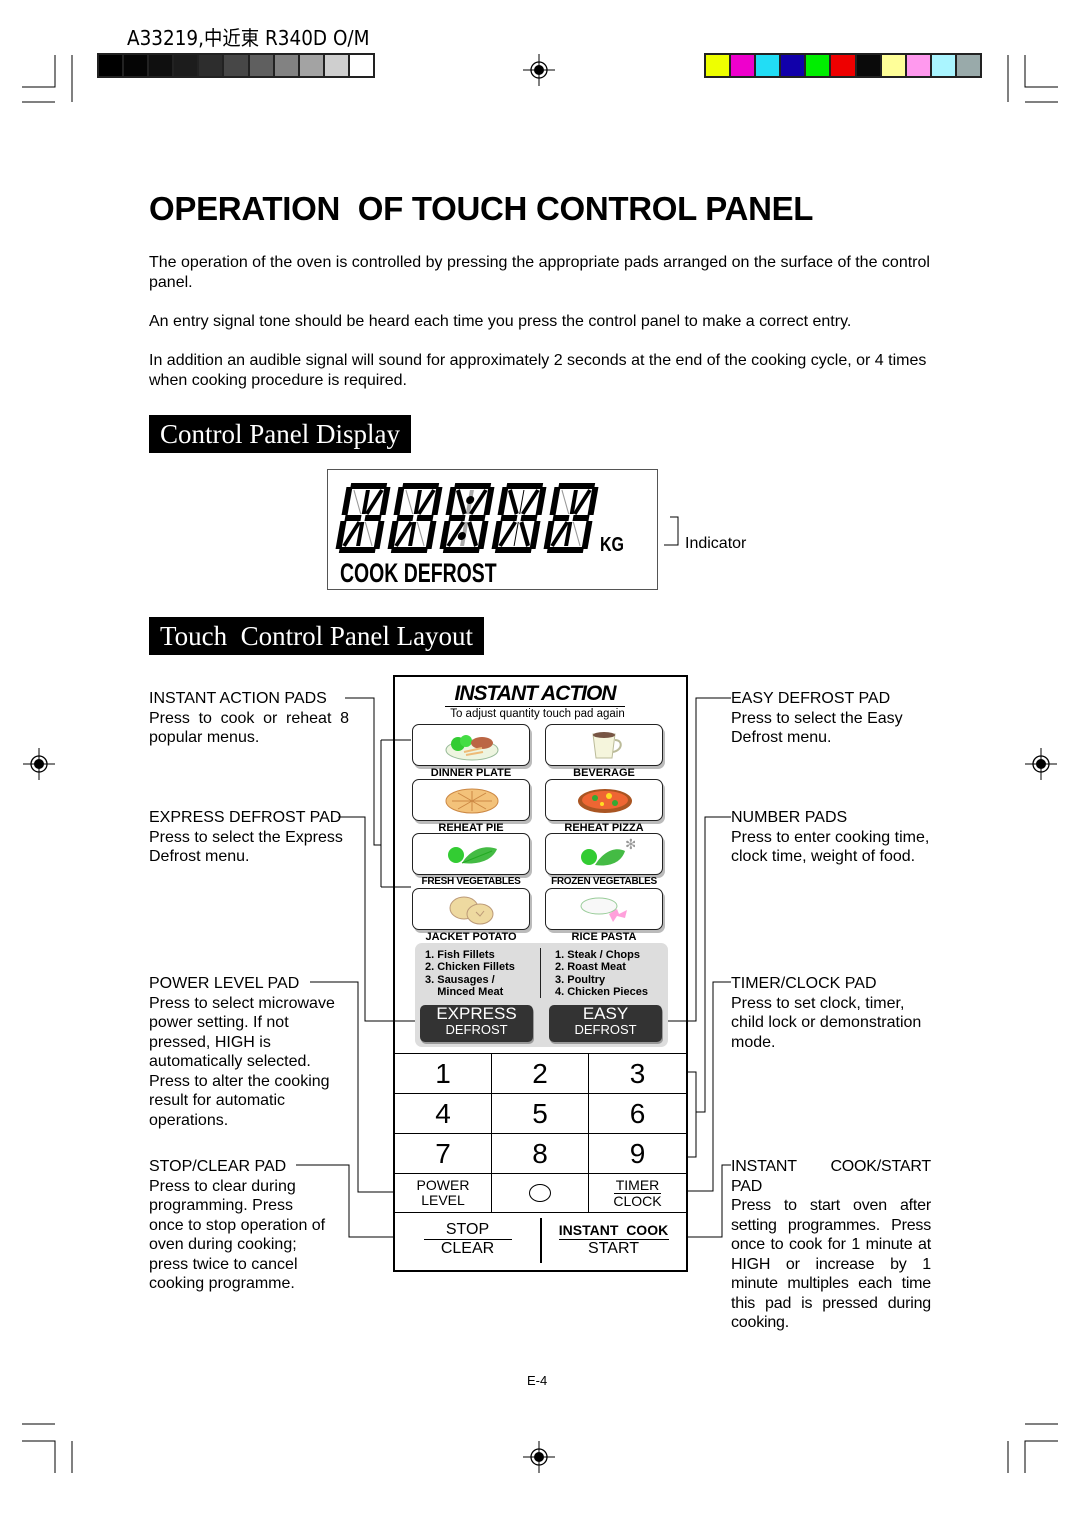 This screenshot has width=1080, height=1528. I want to click on potato-icon, so click(471, 910).